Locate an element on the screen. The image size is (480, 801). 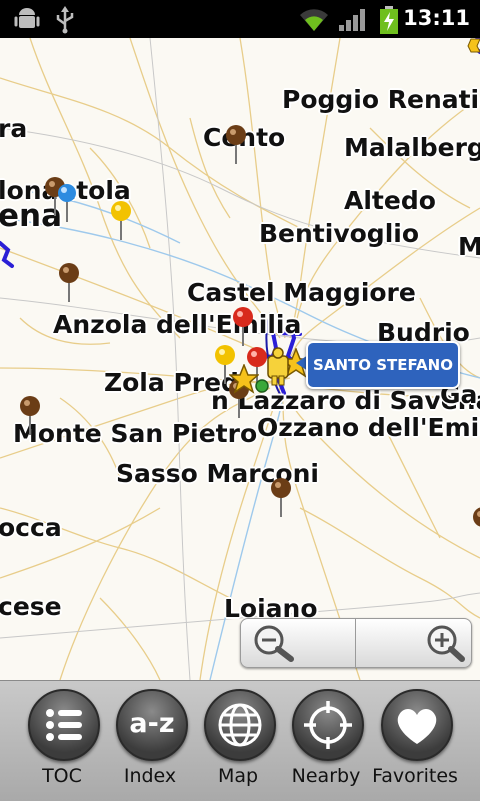
usb-icon is located at coordinates (65, 20).